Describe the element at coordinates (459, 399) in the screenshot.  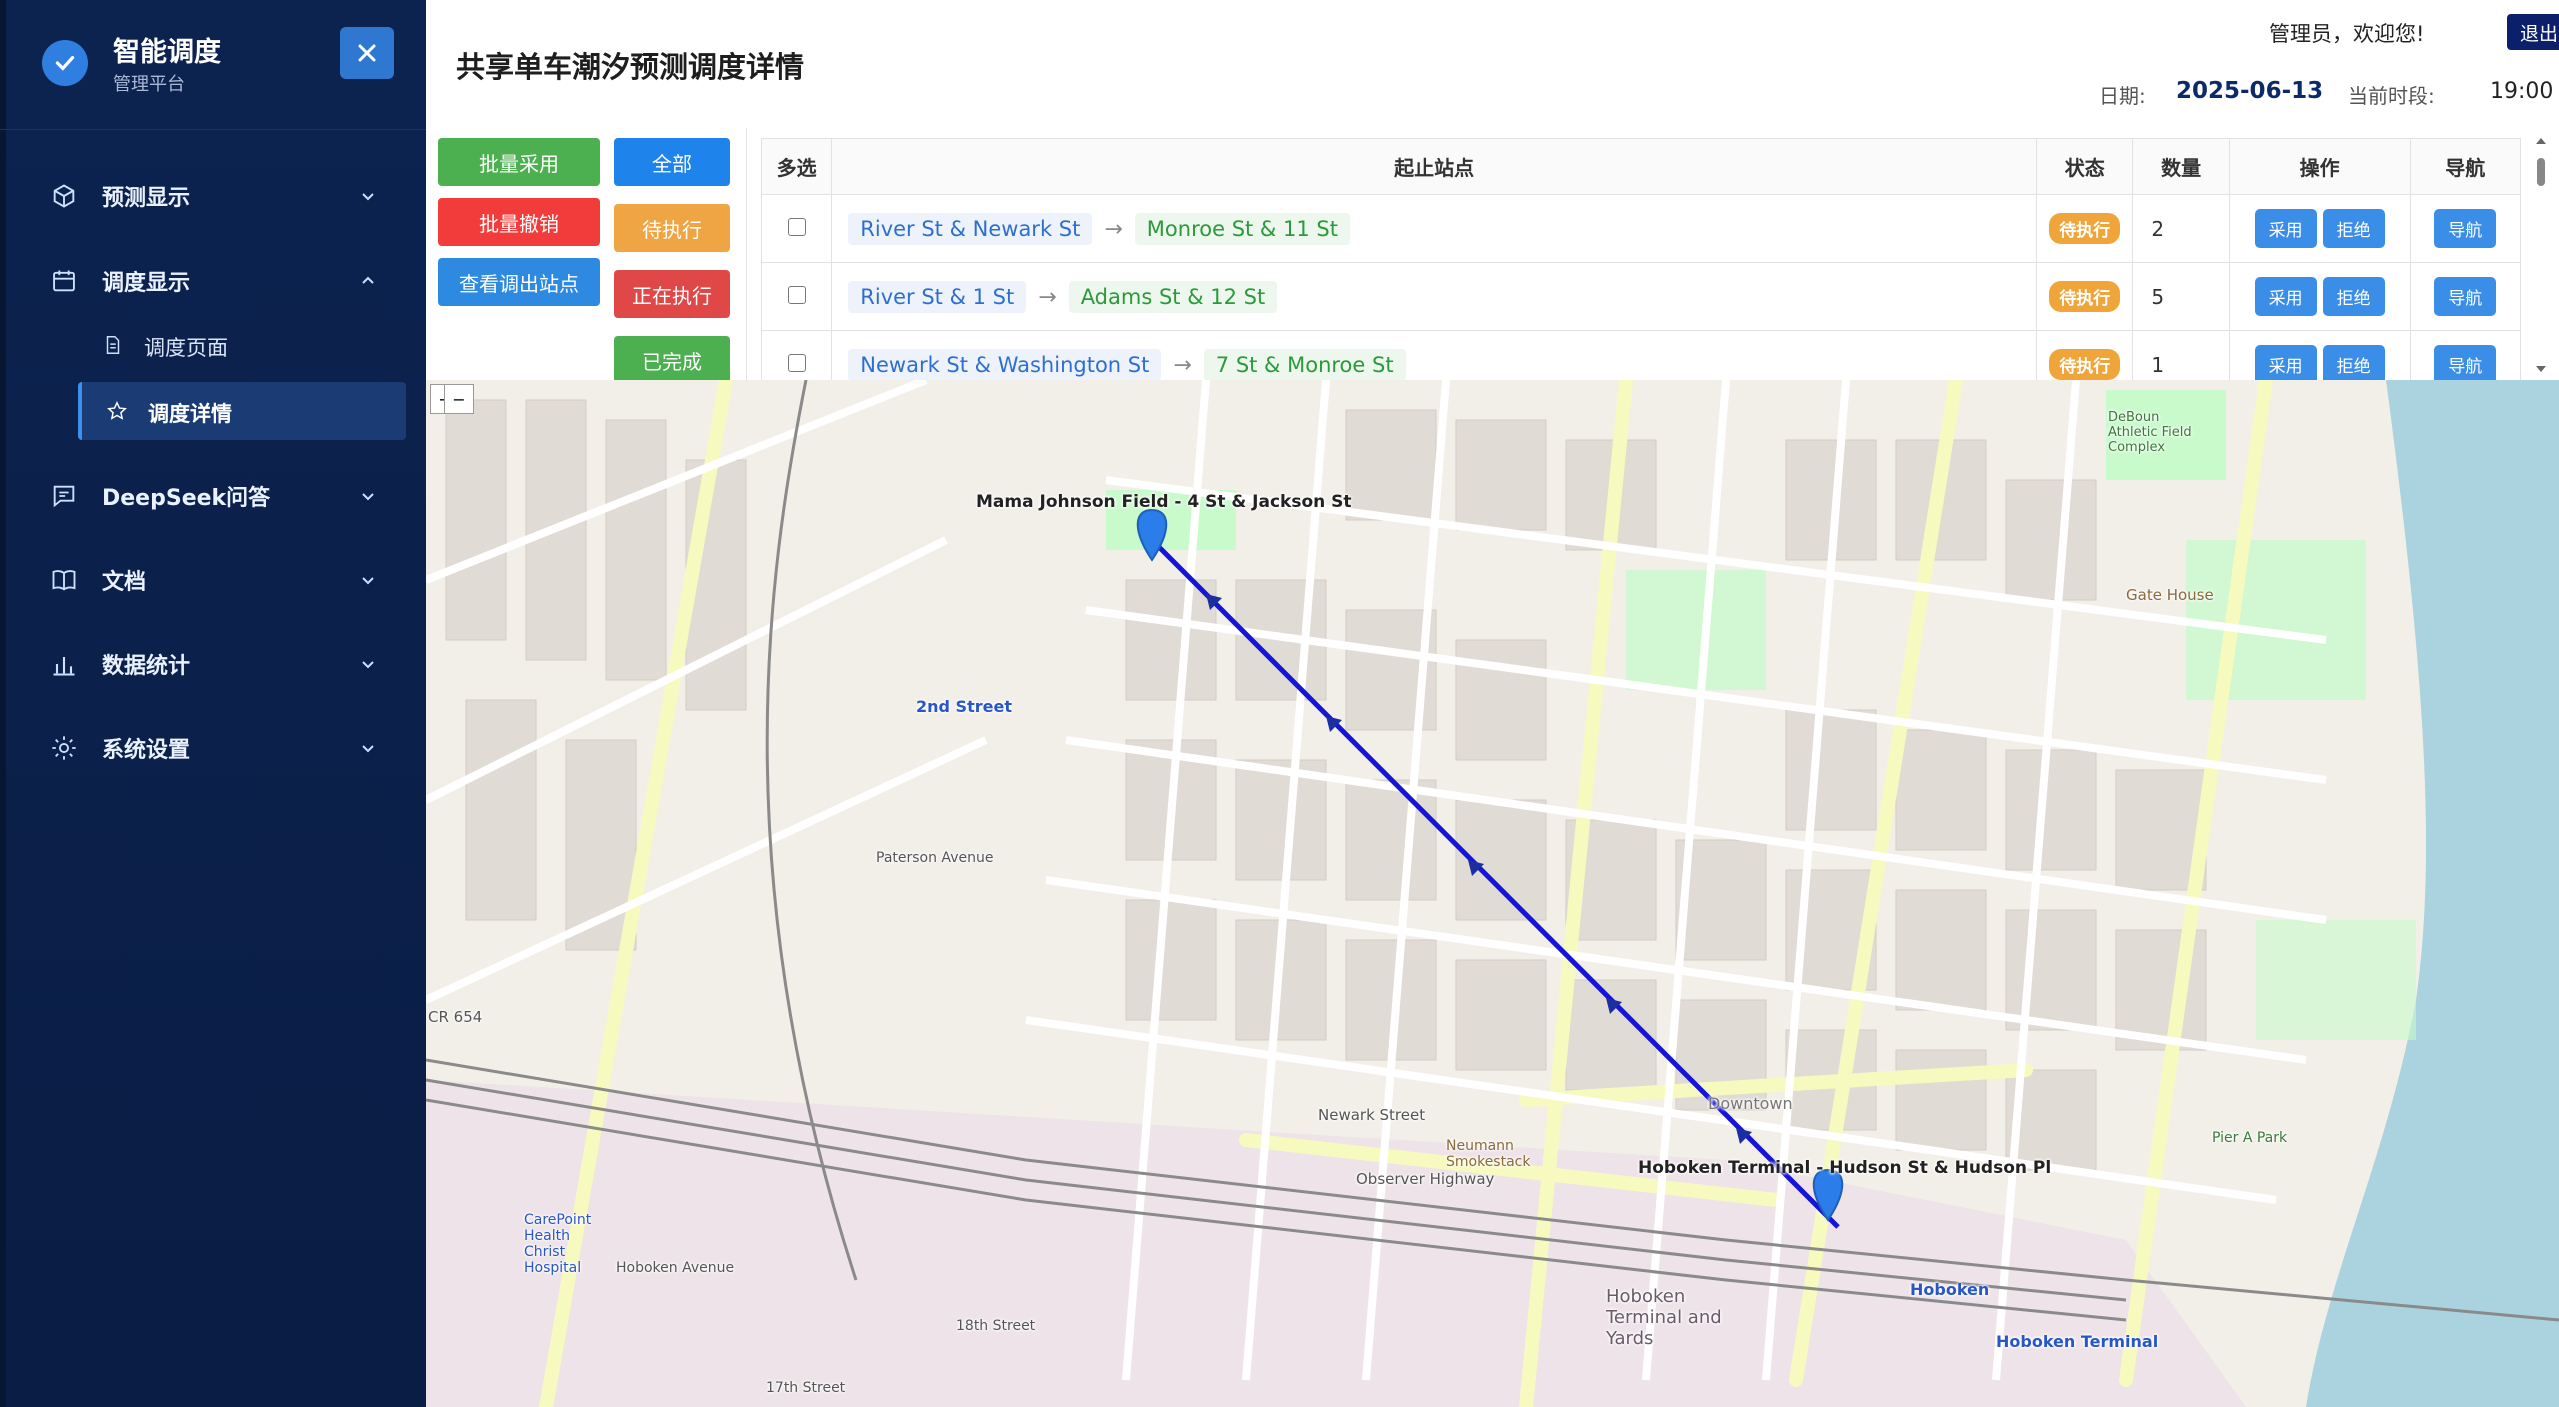
I see `zoom-out-button: −` at that location.